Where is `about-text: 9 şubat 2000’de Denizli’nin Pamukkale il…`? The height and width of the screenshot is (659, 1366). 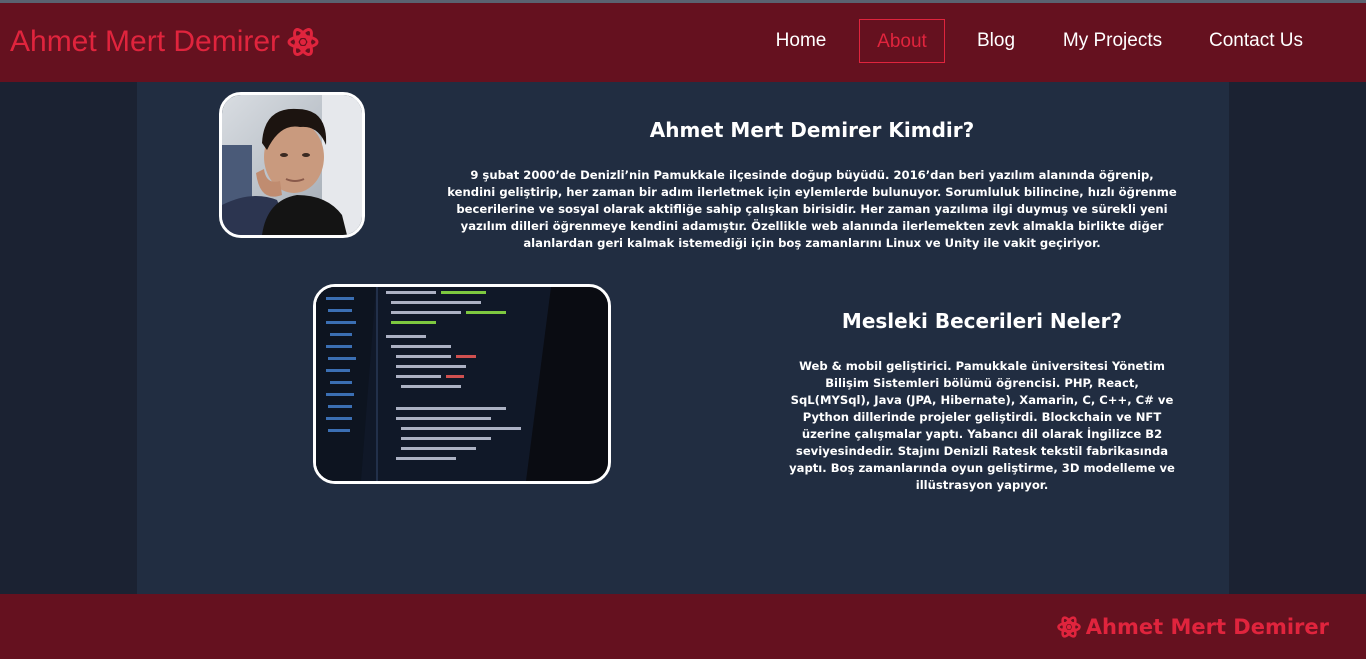
about-text: 9 şubat 2000’de Denizli’nin Pamukkale il… is located at coordinates (812, 209).